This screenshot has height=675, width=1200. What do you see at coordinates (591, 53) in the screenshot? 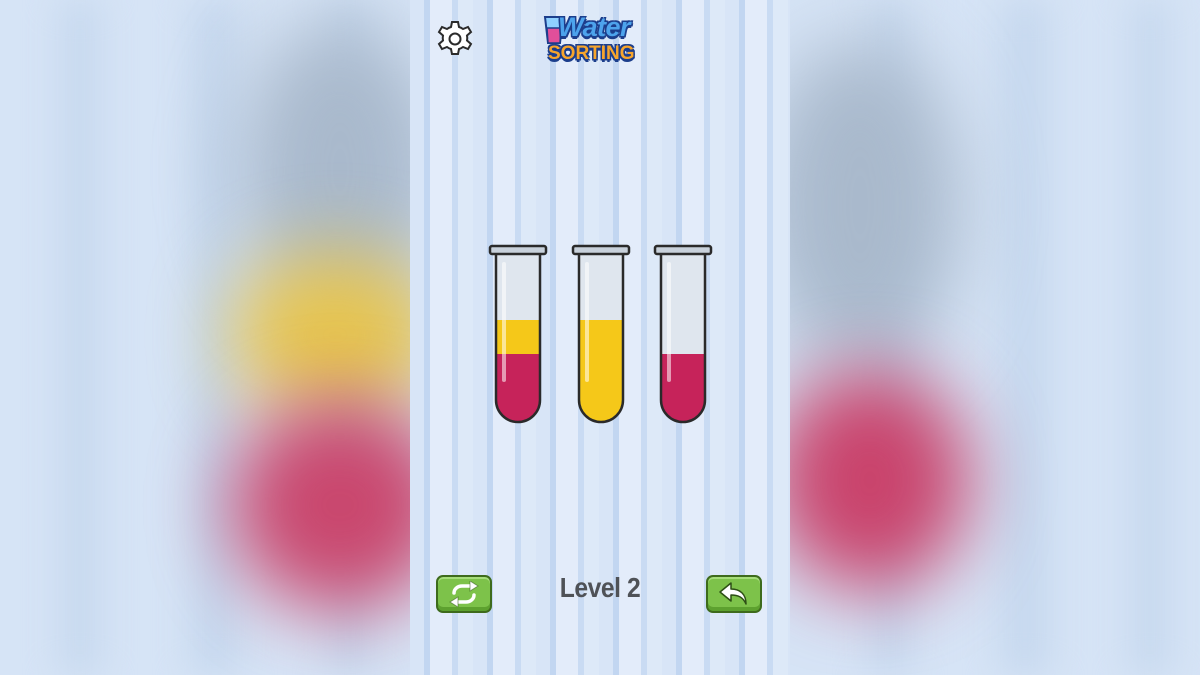
I see `logo-title-sorting: SORTING` at bounding box center [591, 53].